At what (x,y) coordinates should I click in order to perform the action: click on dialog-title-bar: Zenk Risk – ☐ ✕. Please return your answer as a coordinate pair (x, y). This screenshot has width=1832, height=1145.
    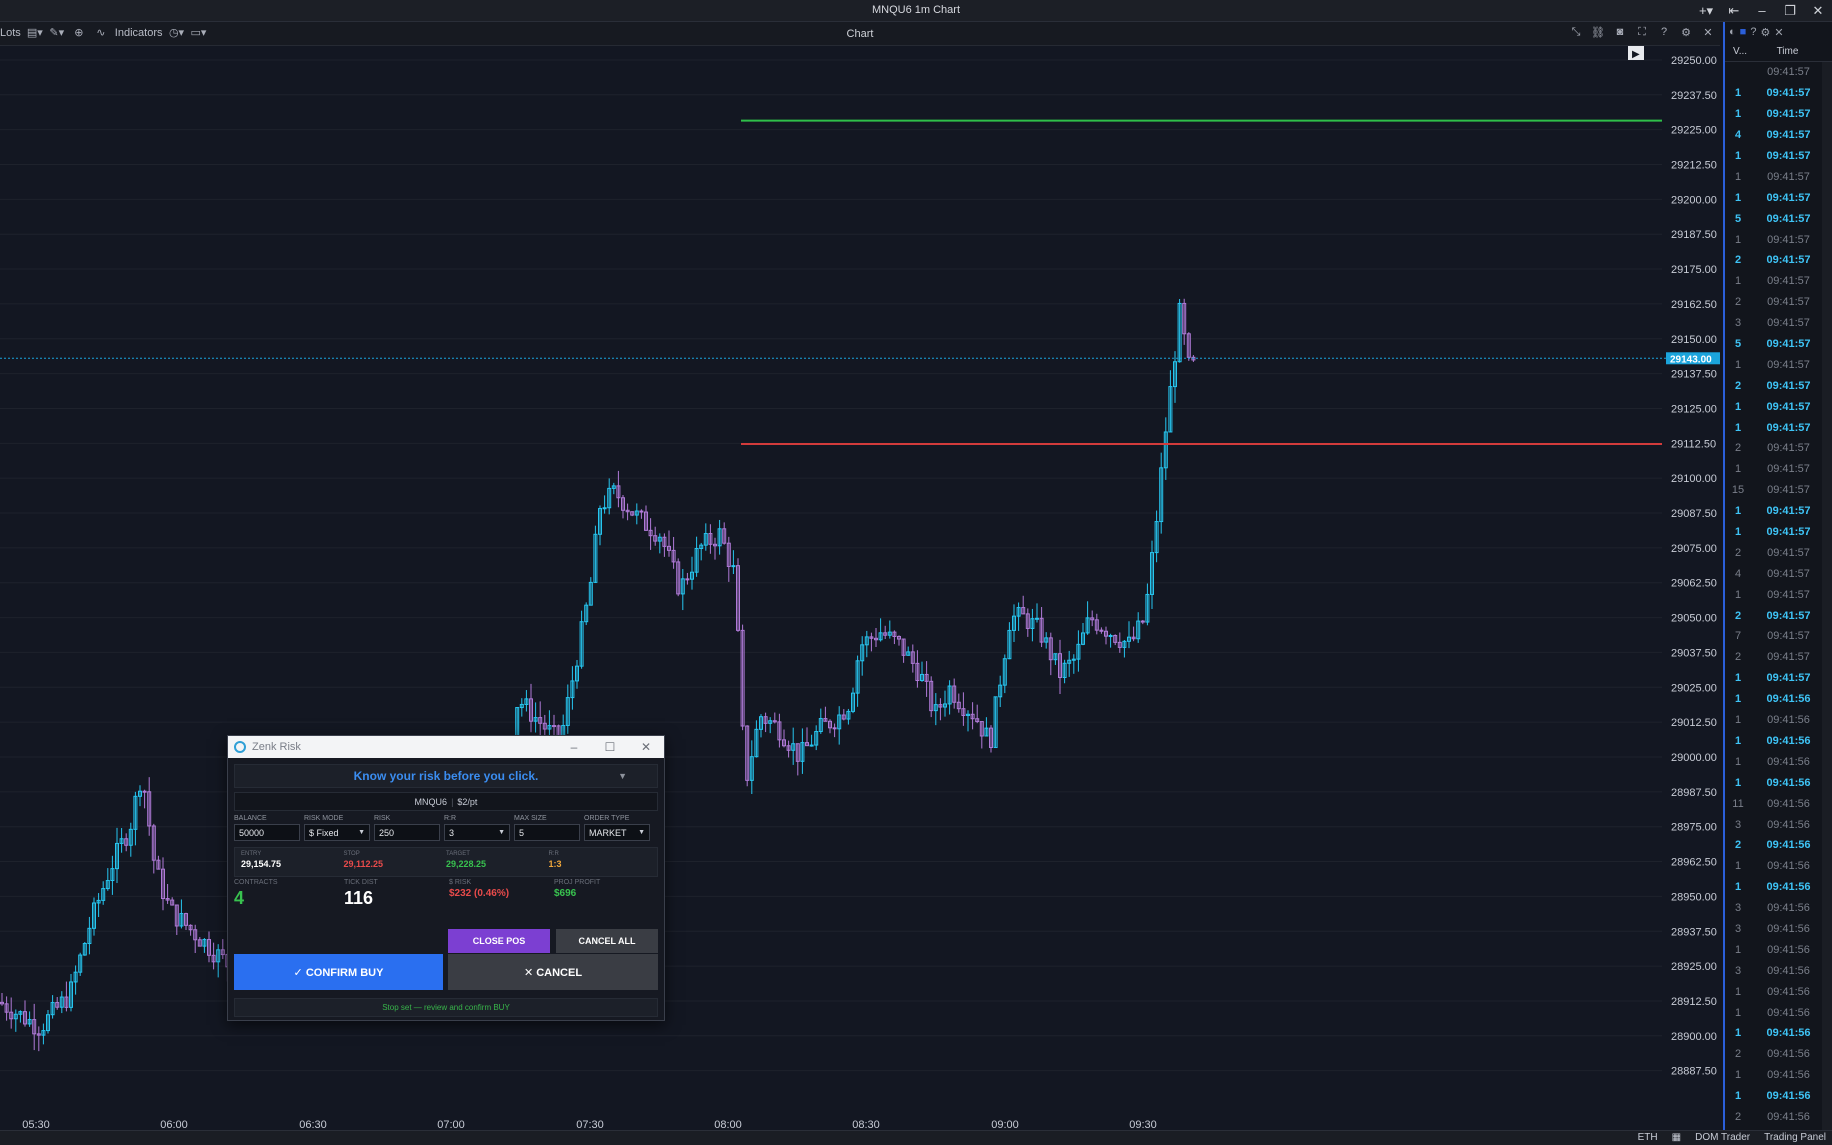
    Looking at the image, I should click on (446, 747).